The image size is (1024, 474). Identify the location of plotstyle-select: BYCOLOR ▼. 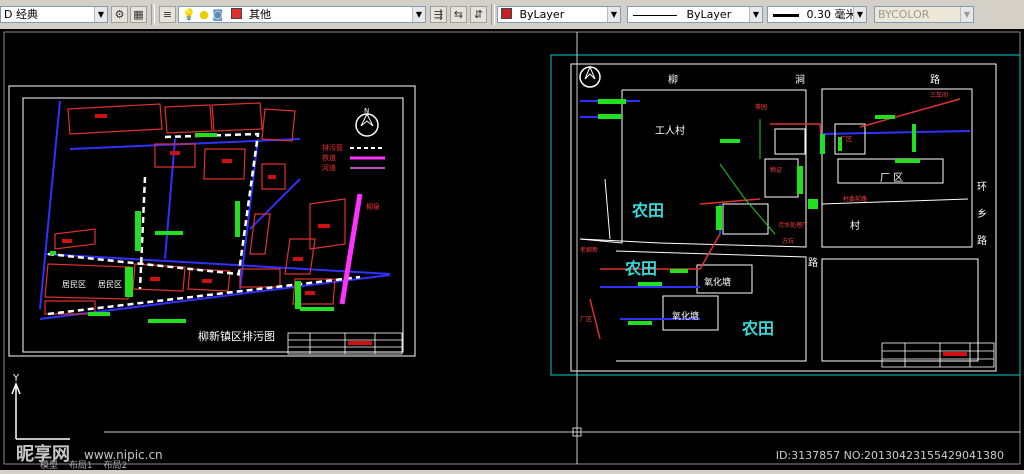
(924, 14).